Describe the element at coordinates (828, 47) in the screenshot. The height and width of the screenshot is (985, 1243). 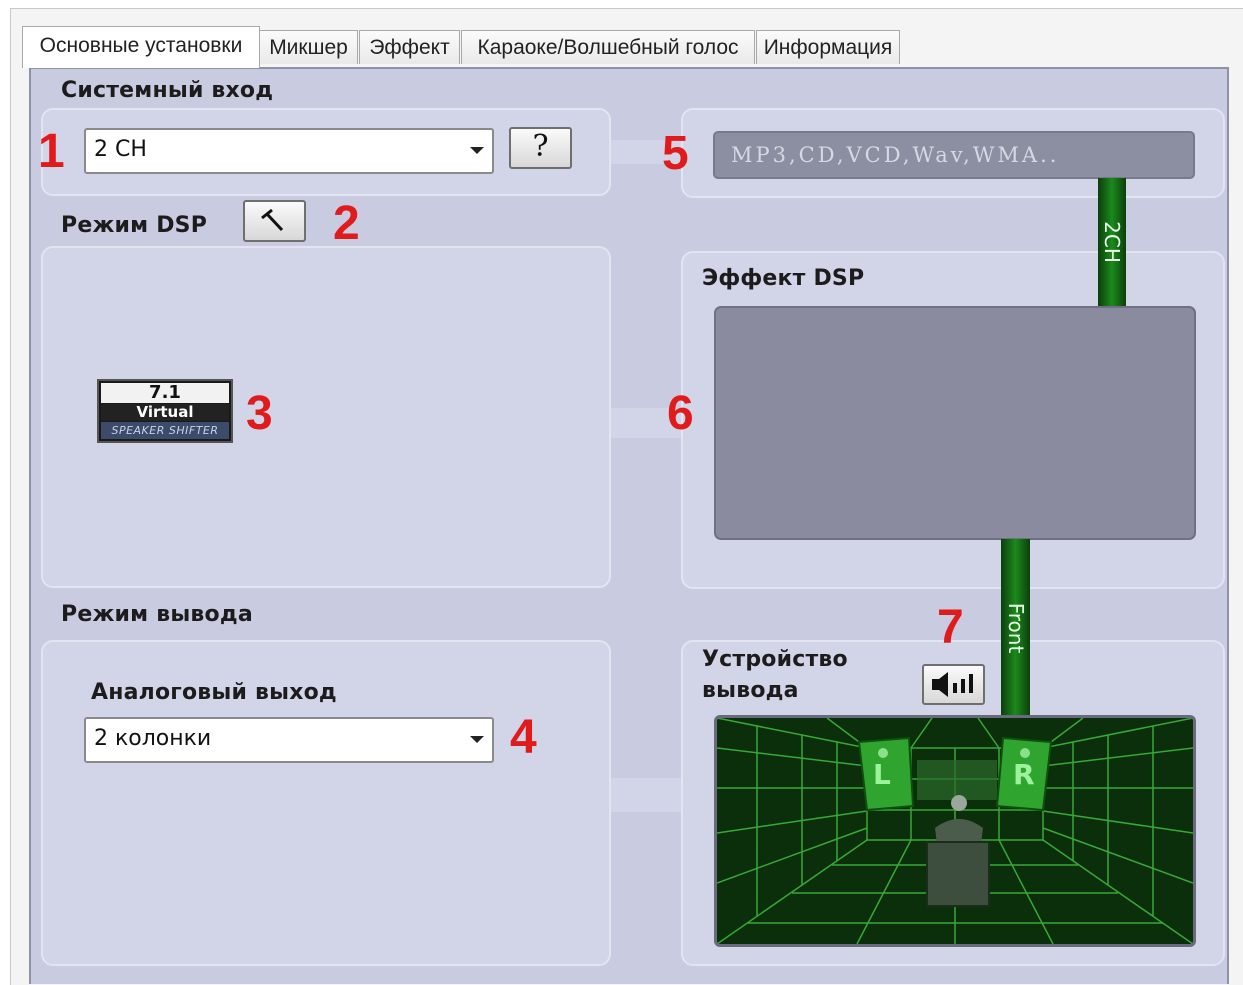
I see `tab-info: Информация` at that location.